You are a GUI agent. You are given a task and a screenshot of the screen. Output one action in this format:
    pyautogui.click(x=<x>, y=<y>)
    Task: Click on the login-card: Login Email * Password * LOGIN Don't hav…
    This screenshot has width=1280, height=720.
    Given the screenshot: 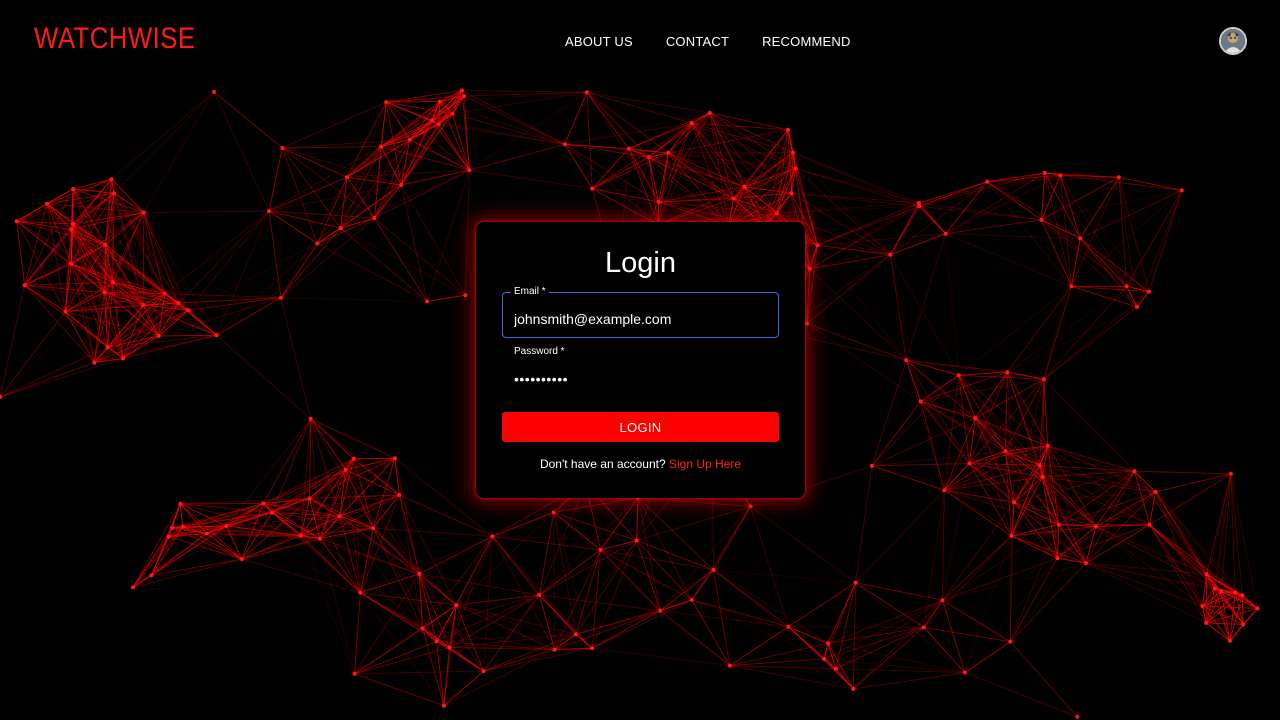 What is the action you would take?
    pyautogui.click(x=640, y=360)
    